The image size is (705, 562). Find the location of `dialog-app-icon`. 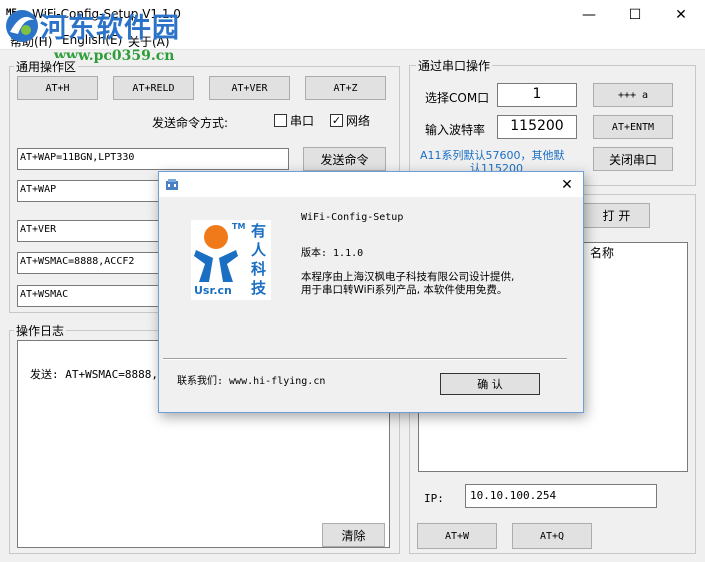

dialog-app-icon is located at coordinates (172, 184).